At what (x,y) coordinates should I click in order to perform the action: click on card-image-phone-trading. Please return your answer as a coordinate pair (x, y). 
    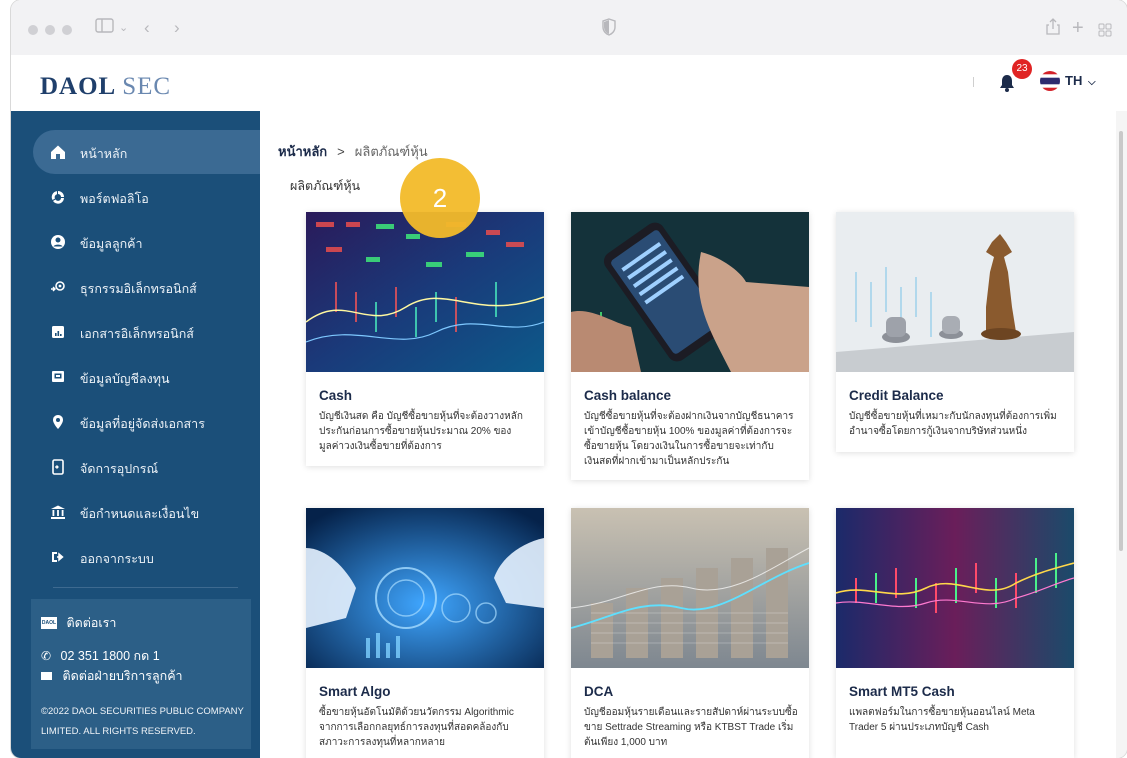
    Looking at the image, I should click on (690, 292).